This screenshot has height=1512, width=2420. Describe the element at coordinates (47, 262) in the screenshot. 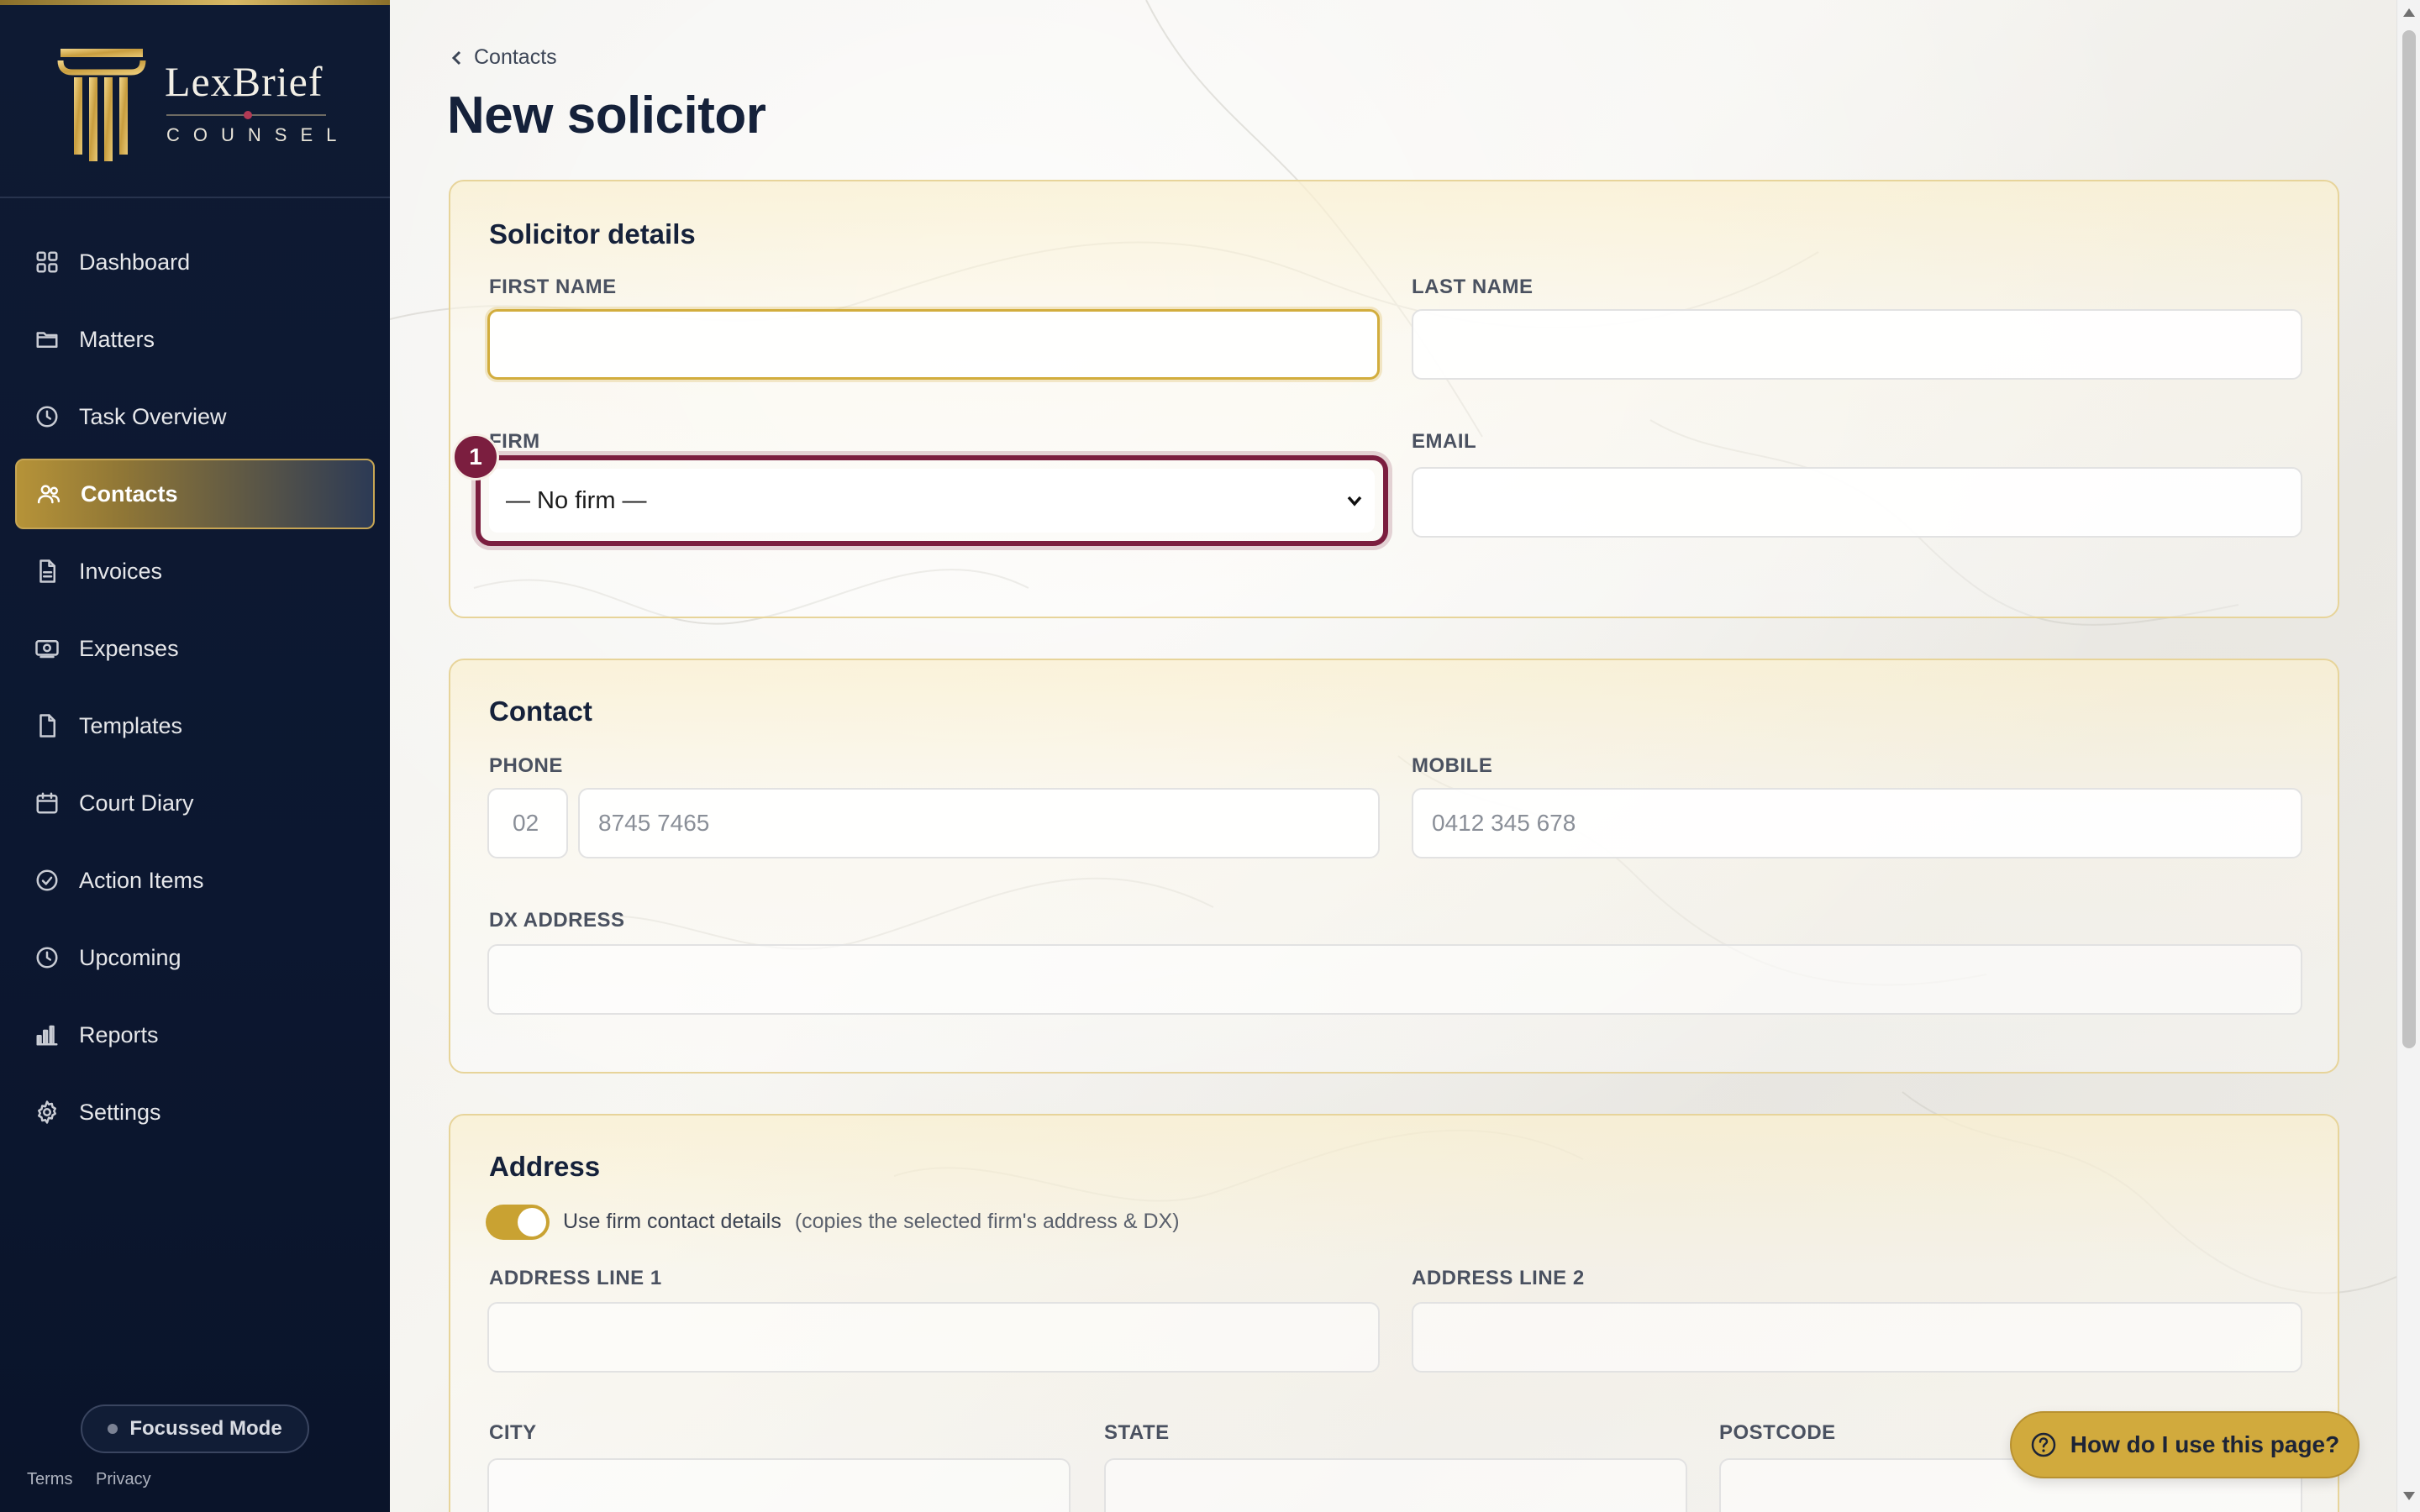

I see `grid-icon` at that location.